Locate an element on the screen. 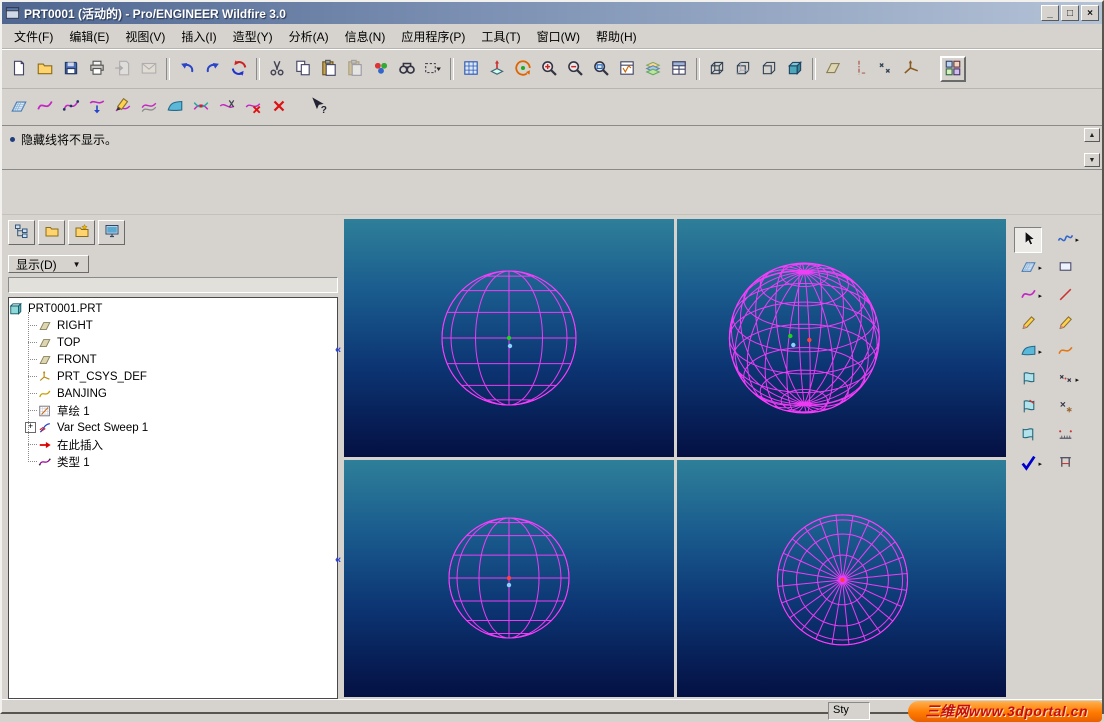 The width and height of the screenshot is (1104, 722). expand-toggle-icon: + is located at coordinates (30, 427).